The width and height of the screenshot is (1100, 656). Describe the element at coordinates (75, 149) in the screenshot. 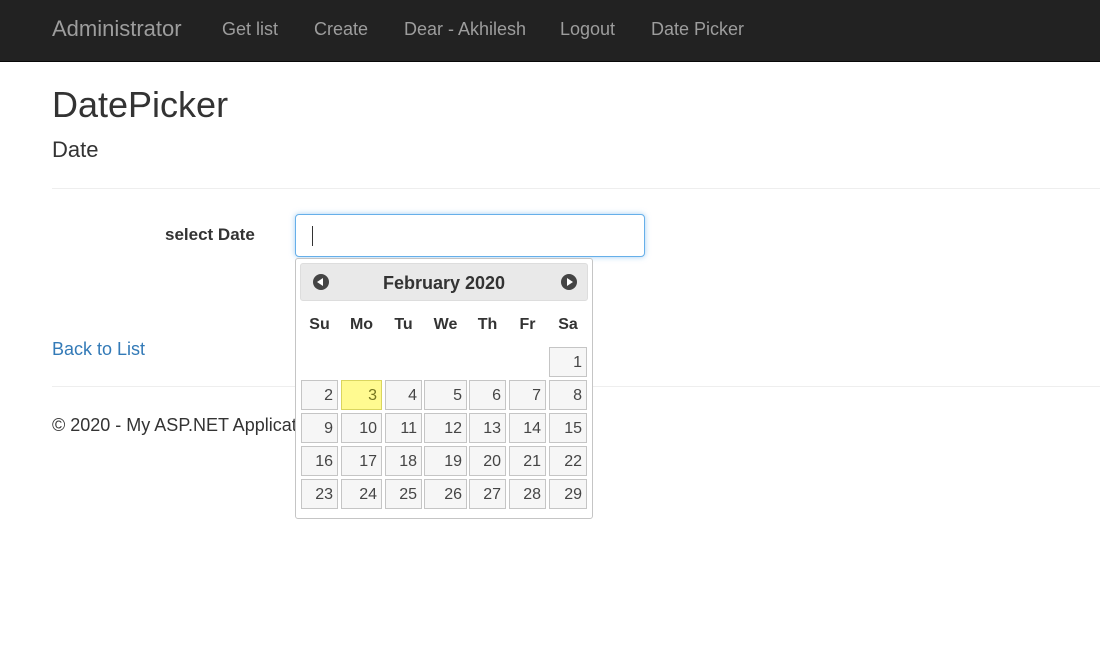

I see `section-title: Date` at that location.